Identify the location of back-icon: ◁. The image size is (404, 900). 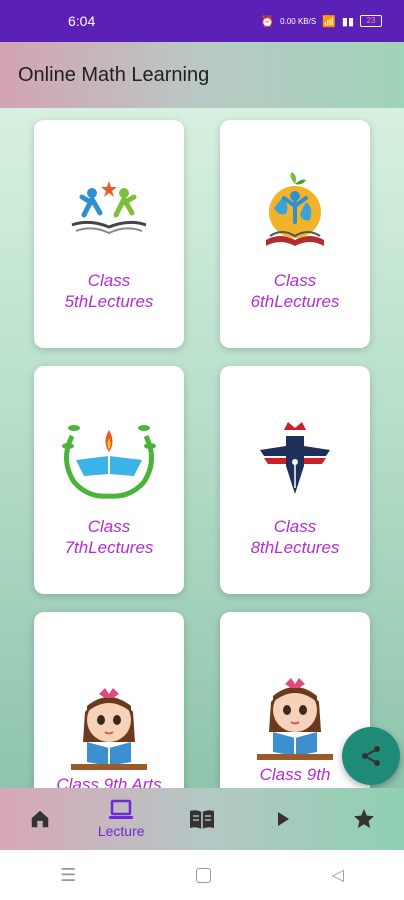
(338, 875).